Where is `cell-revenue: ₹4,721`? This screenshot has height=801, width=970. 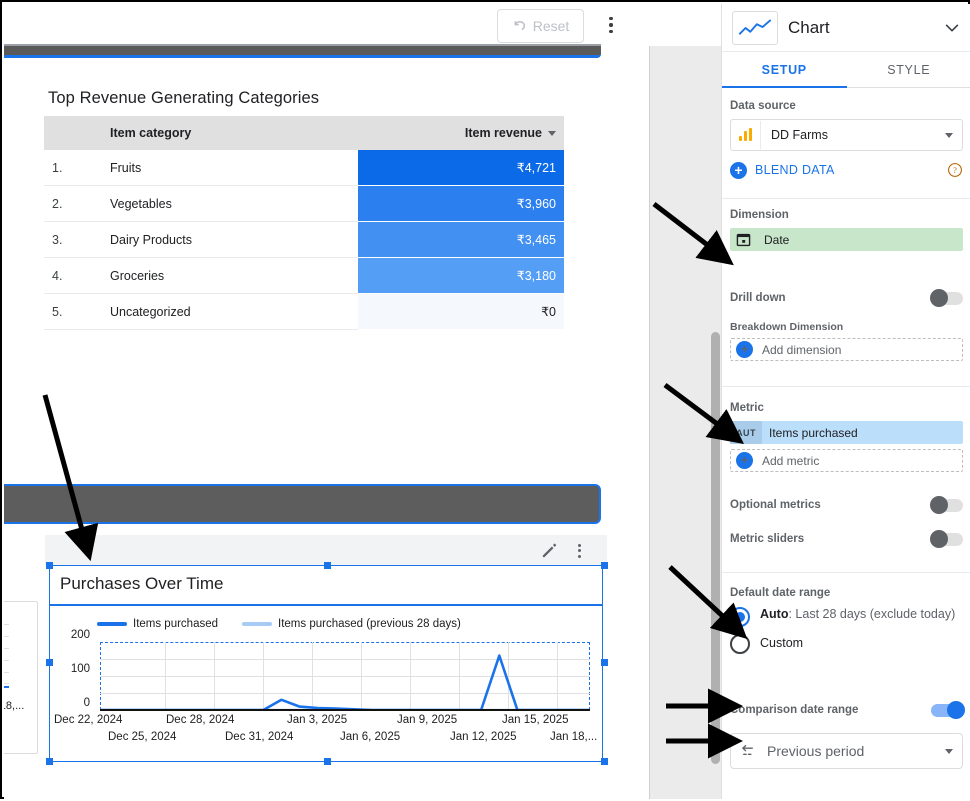
cell-revenue: ₹4,721 is located at coordinates (461, 168).